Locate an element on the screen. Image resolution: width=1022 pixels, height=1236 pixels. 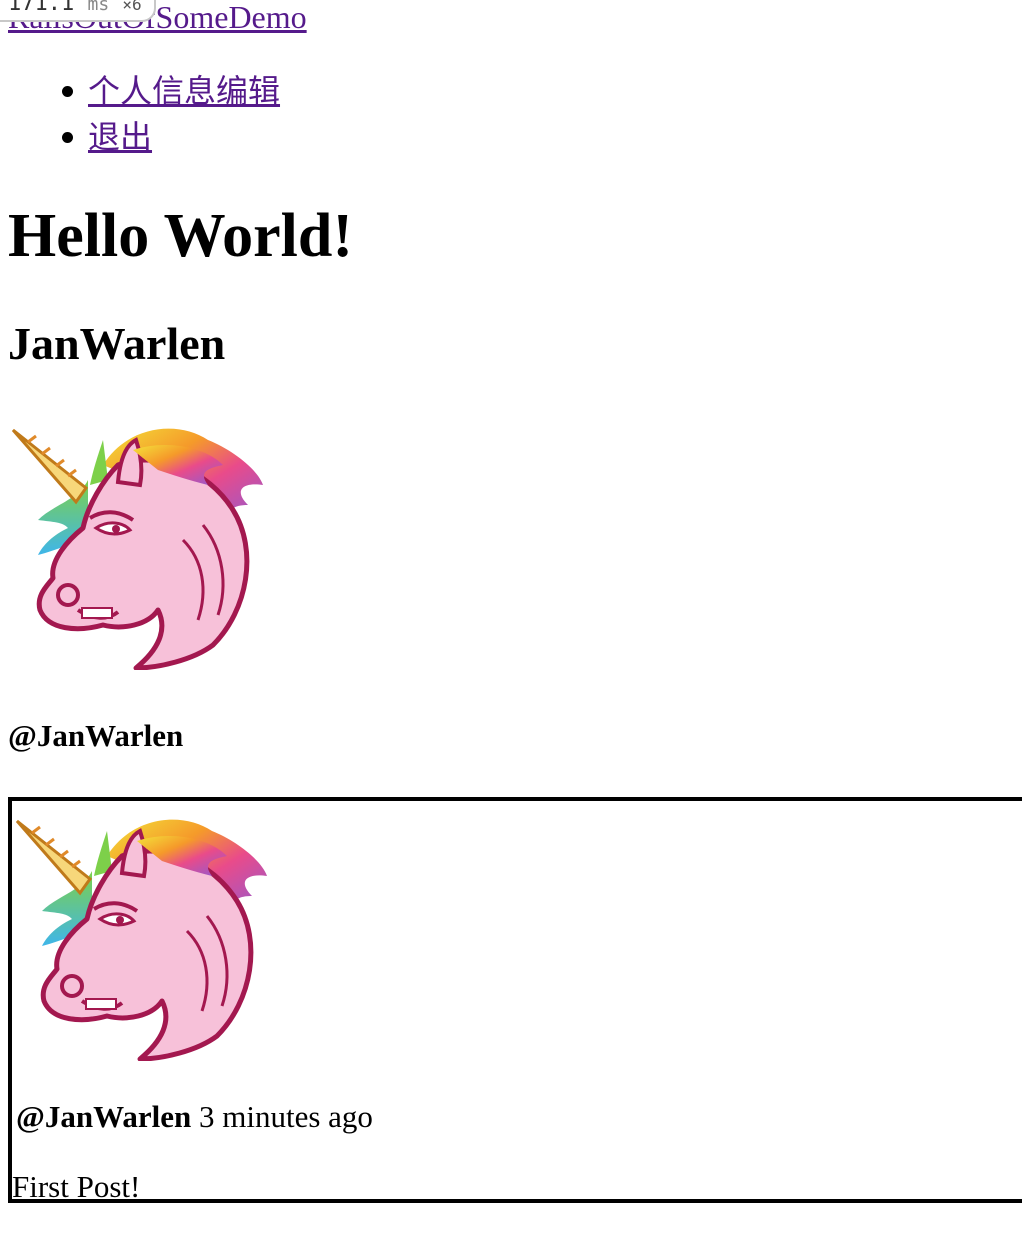
profiler-unit: ms is located at coordinates (98, 7).